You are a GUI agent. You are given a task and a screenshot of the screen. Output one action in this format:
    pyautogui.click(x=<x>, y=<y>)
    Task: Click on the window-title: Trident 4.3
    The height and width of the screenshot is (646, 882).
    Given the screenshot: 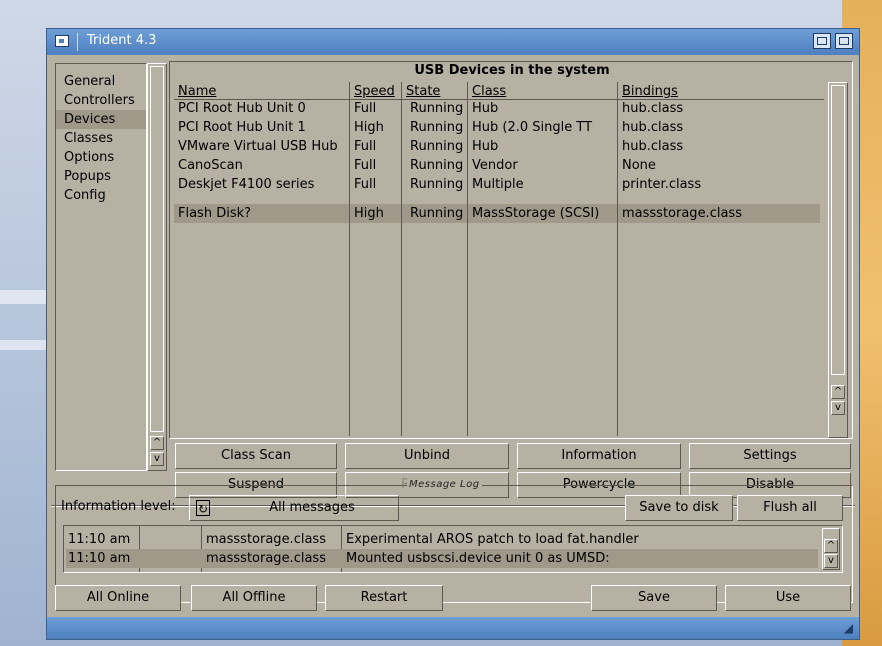 What is the action you would take?
    pyautogui.click(x=122, y=40)
    